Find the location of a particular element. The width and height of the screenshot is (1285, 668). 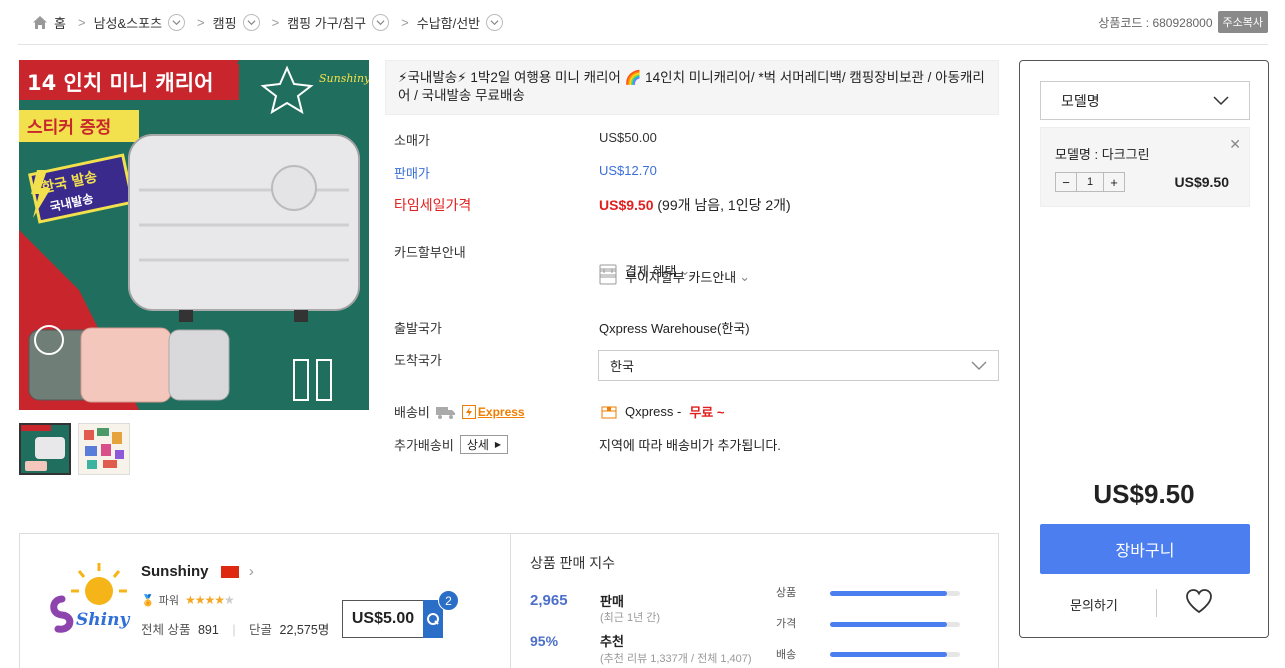

bar-label-shipping: 배송 is located at coordinates (786, 655).